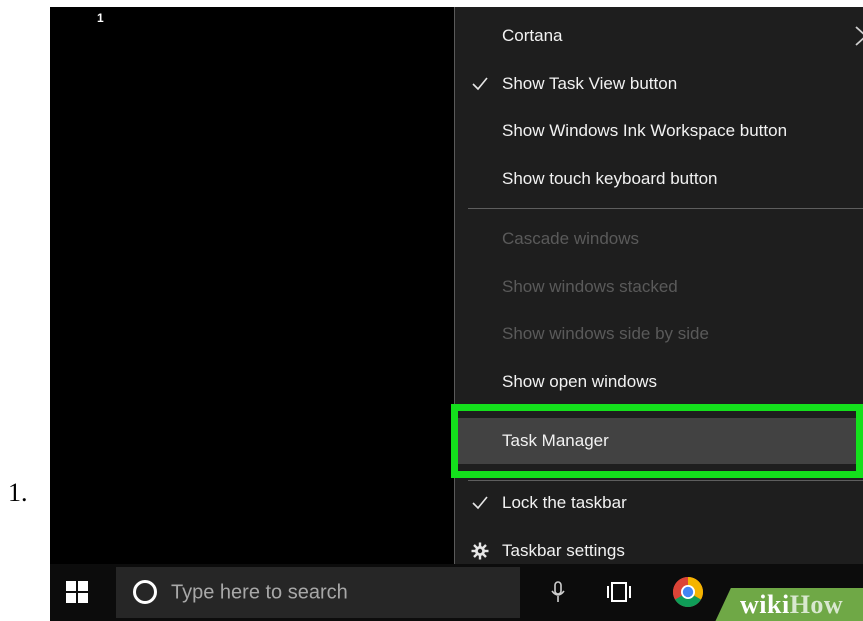 This screenshot has height=621, width=863. Describe the element at coordinates (579, 381) in the screenshot. I see `menu-item-label: Show open windows` at that location.